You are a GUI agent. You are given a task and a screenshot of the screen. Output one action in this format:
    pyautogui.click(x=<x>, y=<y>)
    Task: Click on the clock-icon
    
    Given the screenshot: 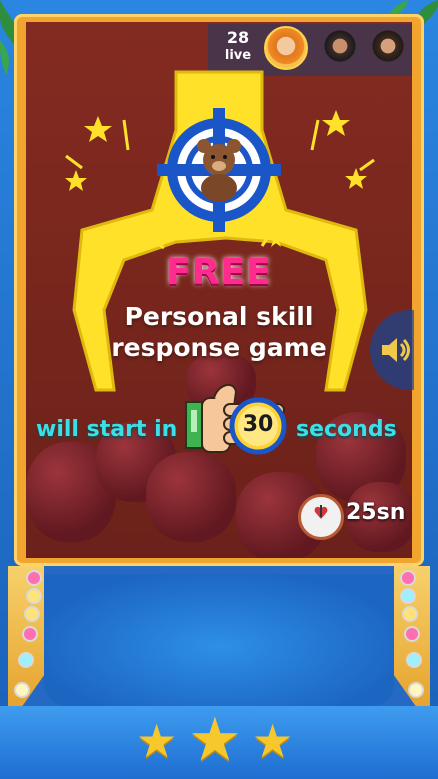 What is the action you would take?
    pyautogui.click(x=321, y=517)
    